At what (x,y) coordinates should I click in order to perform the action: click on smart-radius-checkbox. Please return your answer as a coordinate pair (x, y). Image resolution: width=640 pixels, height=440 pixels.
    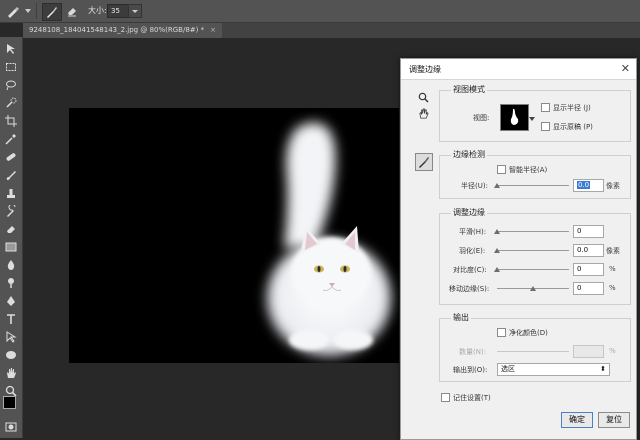
    Looking at the image, I should click on (501, 169).